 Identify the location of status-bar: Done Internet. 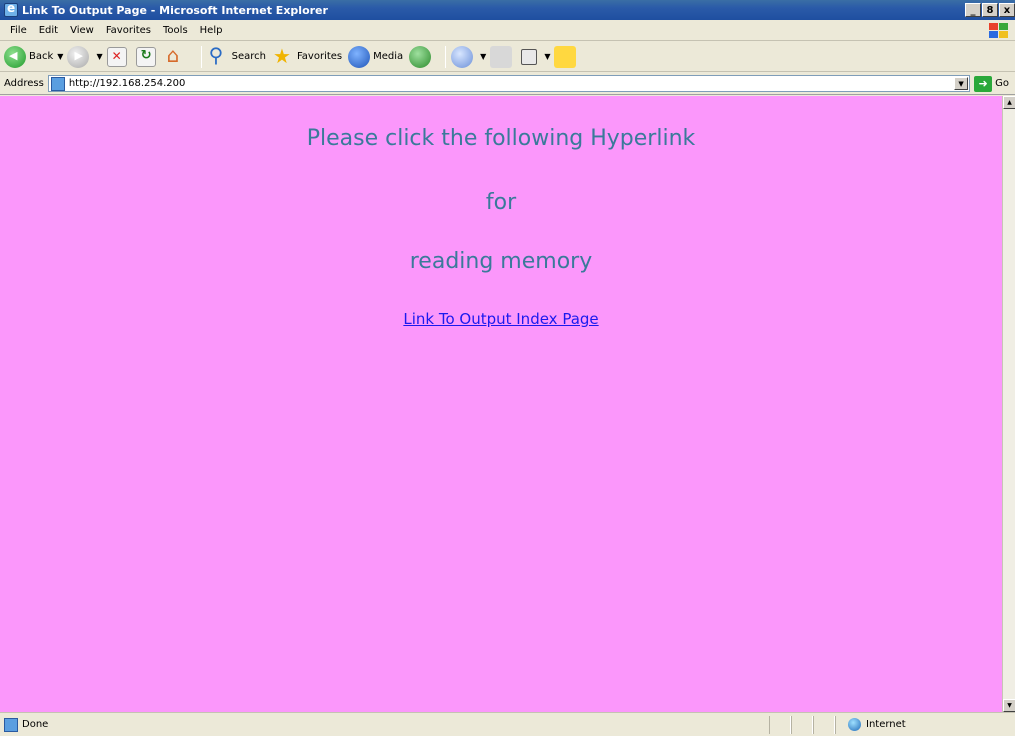
(507, 724).